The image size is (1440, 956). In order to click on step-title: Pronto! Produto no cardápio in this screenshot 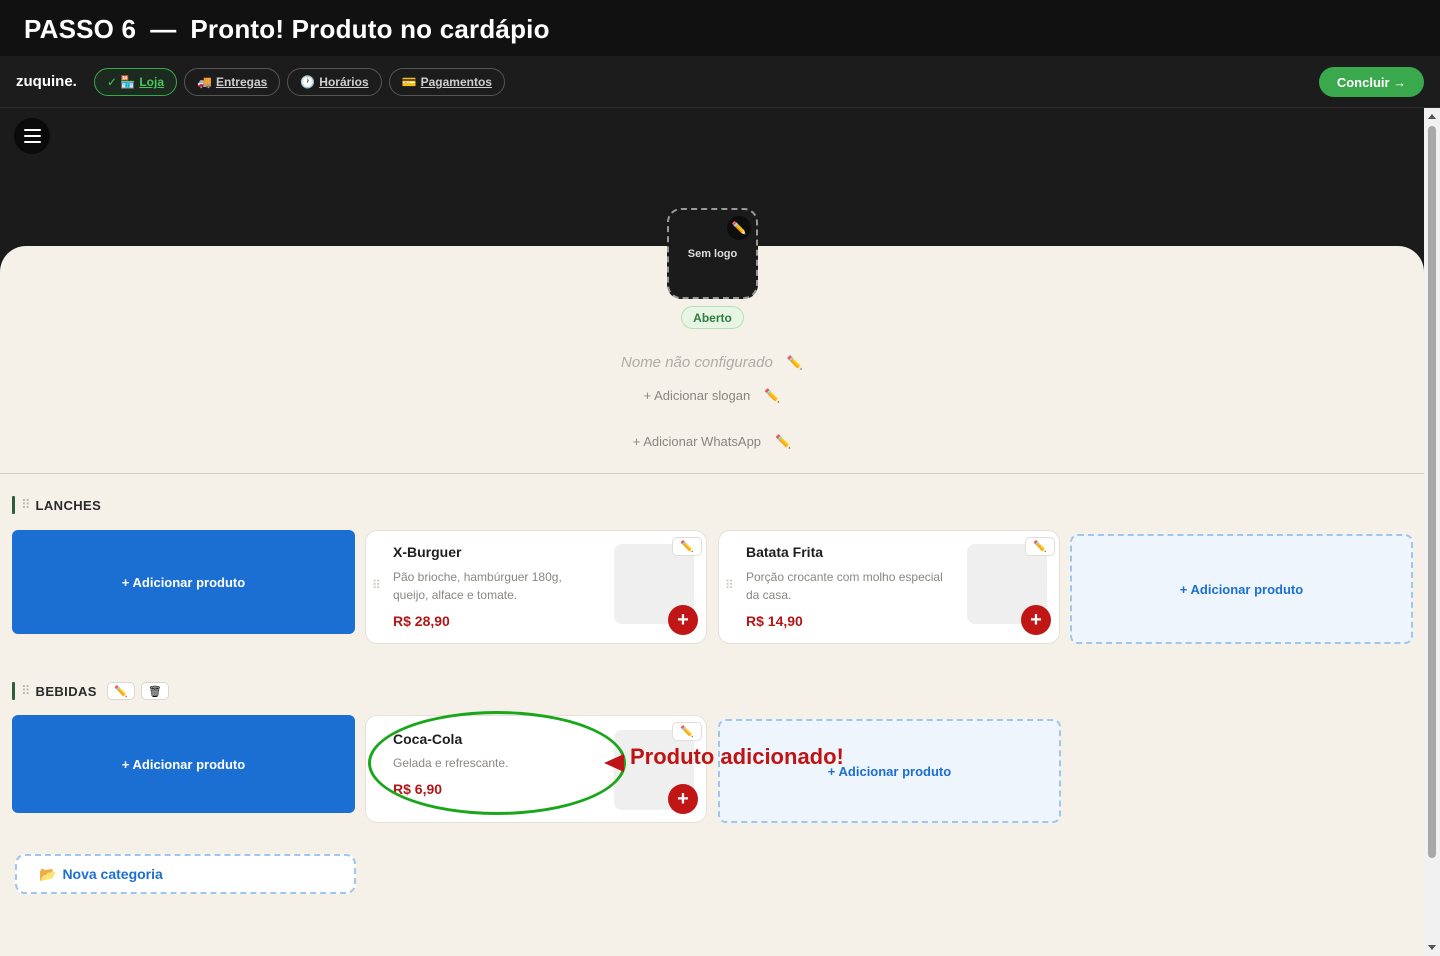, I will do `click(370, 29)`.